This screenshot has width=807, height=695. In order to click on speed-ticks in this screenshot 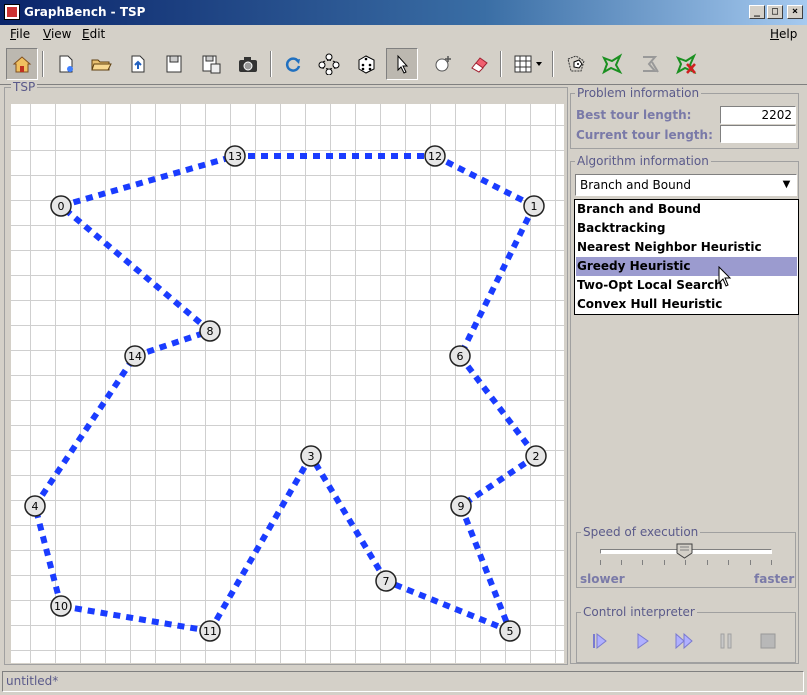, I will do `click(686, 563)`.